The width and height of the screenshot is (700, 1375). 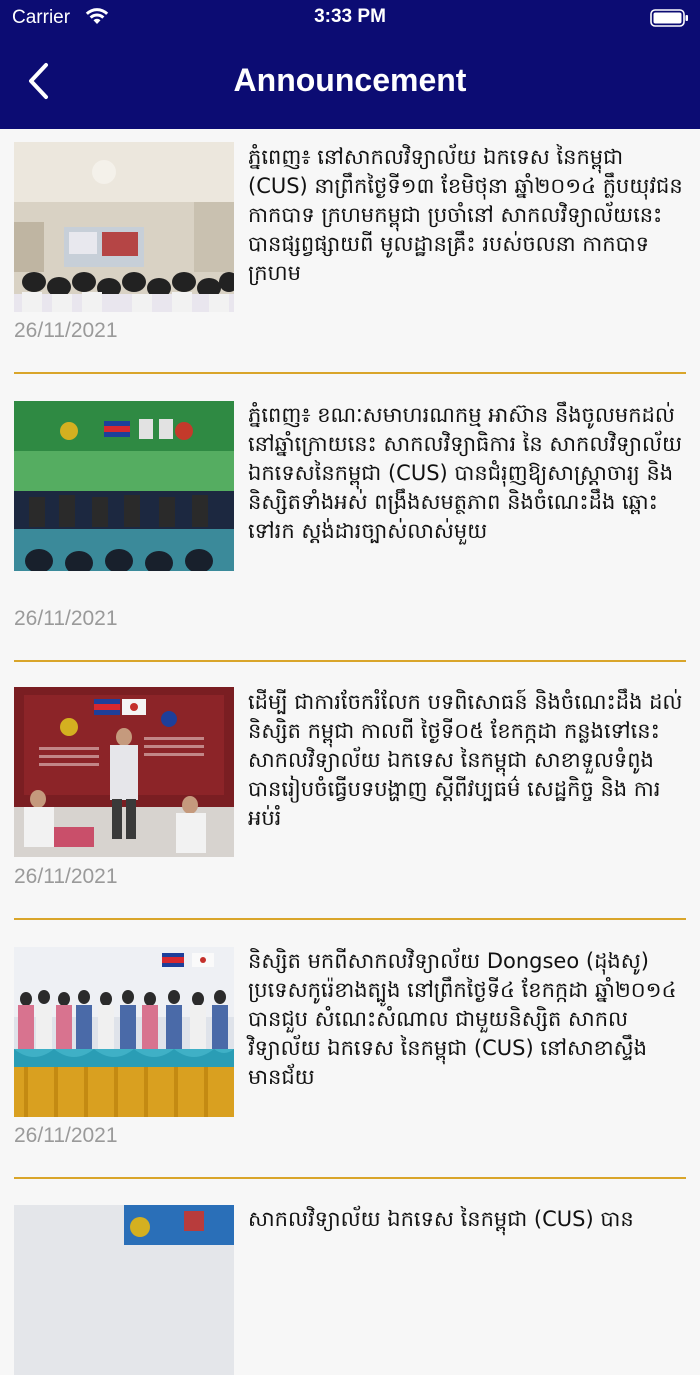 I want to click on app-header: Carrier 3:33 PM Announcement, so click(x=350, y=64).